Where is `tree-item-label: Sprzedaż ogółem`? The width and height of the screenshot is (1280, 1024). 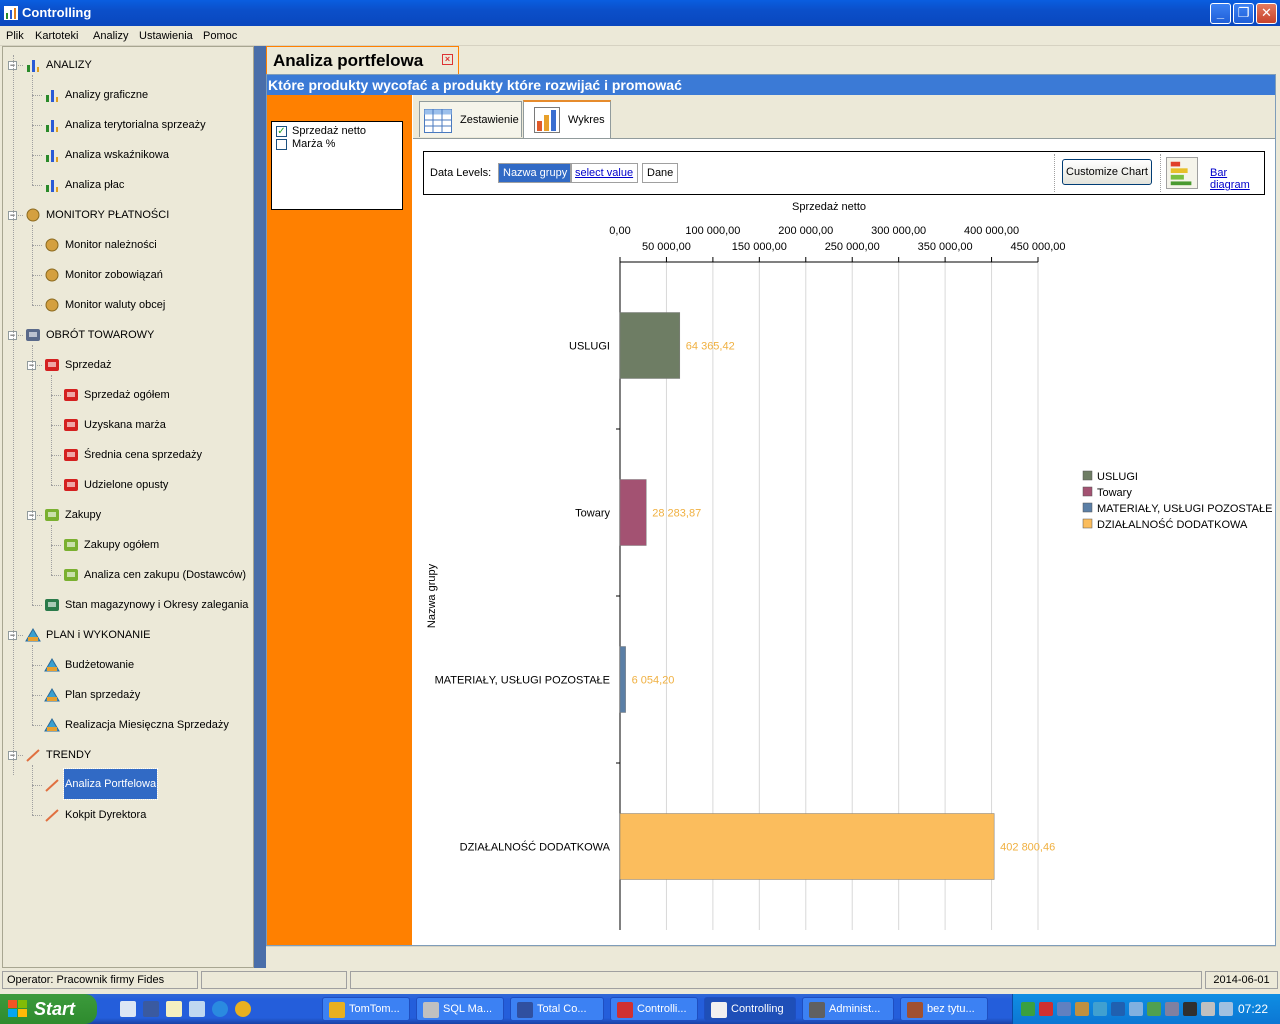 tree-item-label: Sprzedaż ogółem is located at coordinates (127, 395).